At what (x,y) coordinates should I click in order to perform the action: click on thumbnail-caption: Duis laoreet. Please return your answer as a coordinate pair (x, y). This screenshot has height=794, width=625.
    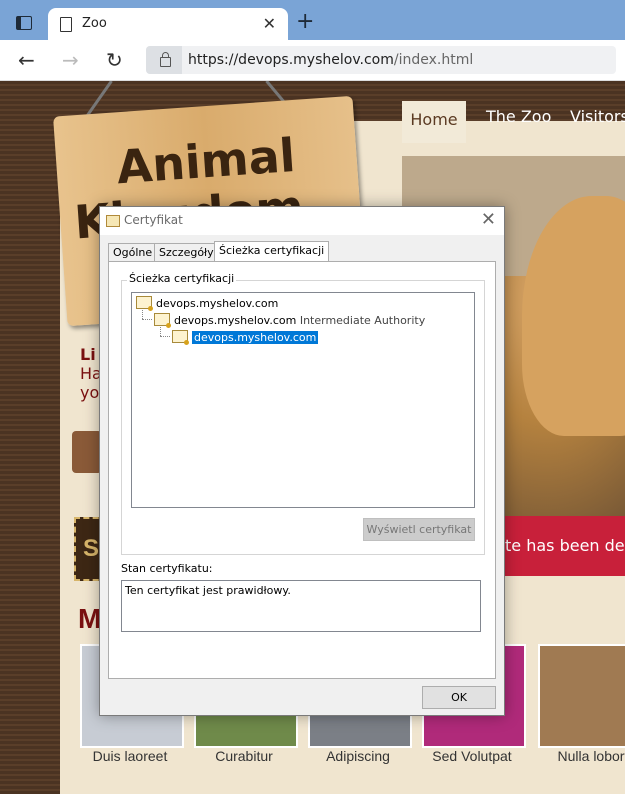
    Looking at the image, I should click on (130, 756).